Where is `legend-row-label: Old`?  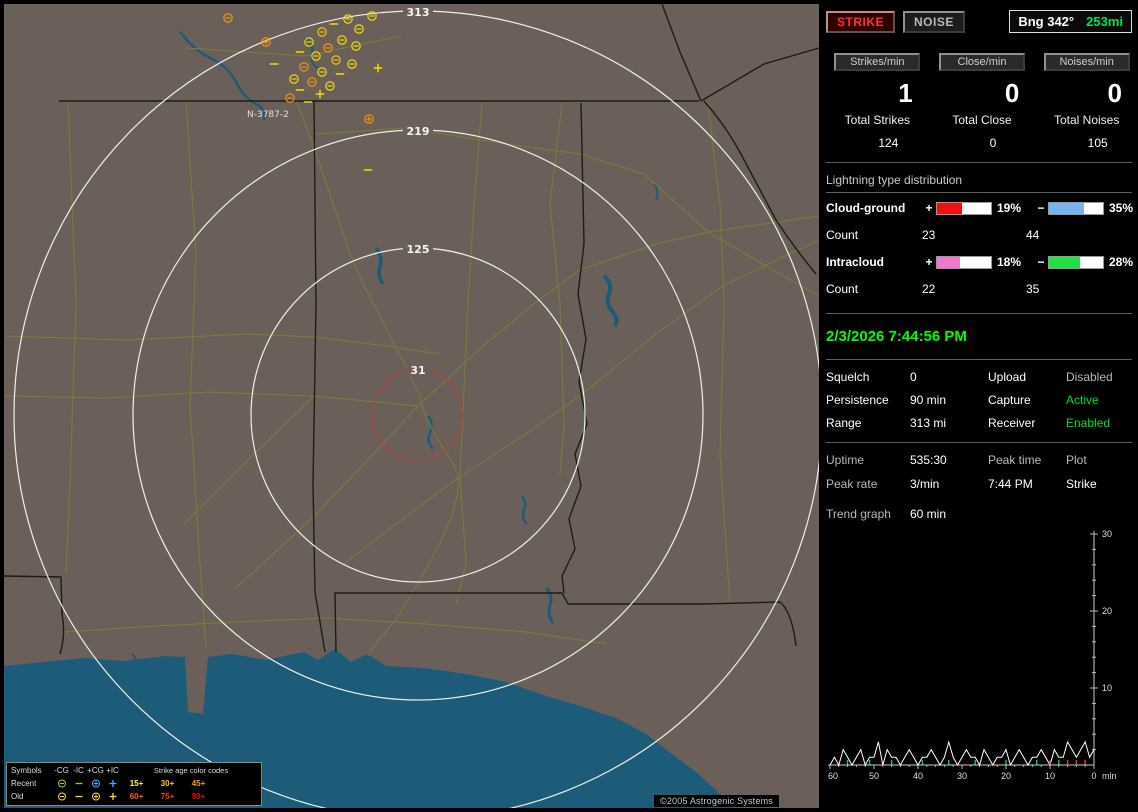
legend-row-label: Old is located at coordinates (17, 796).